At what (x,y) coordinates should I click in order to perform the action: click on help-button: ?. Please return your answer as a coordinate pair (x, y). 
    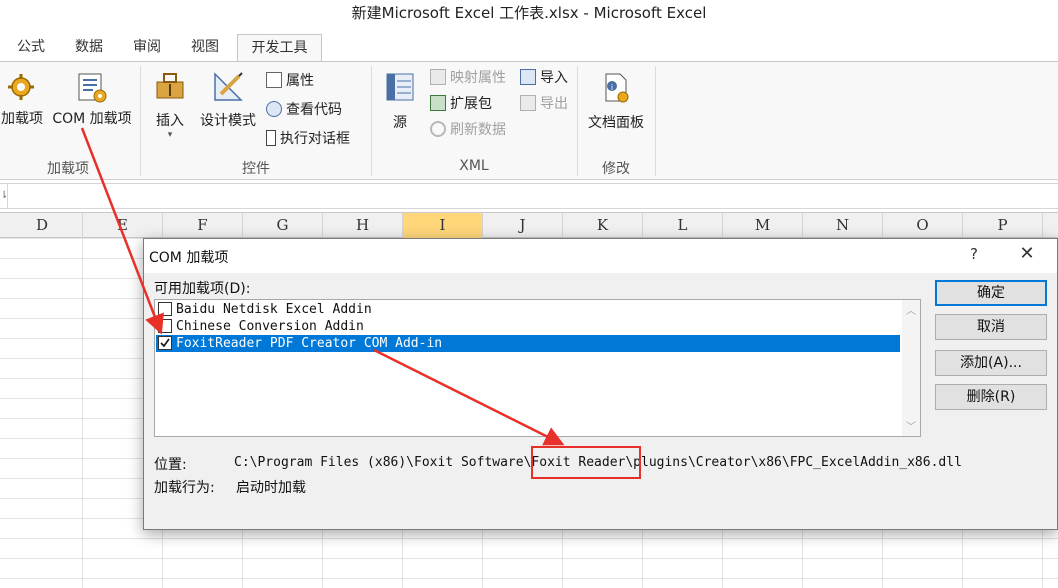
    Looking at the image, I should click on (974, 254).